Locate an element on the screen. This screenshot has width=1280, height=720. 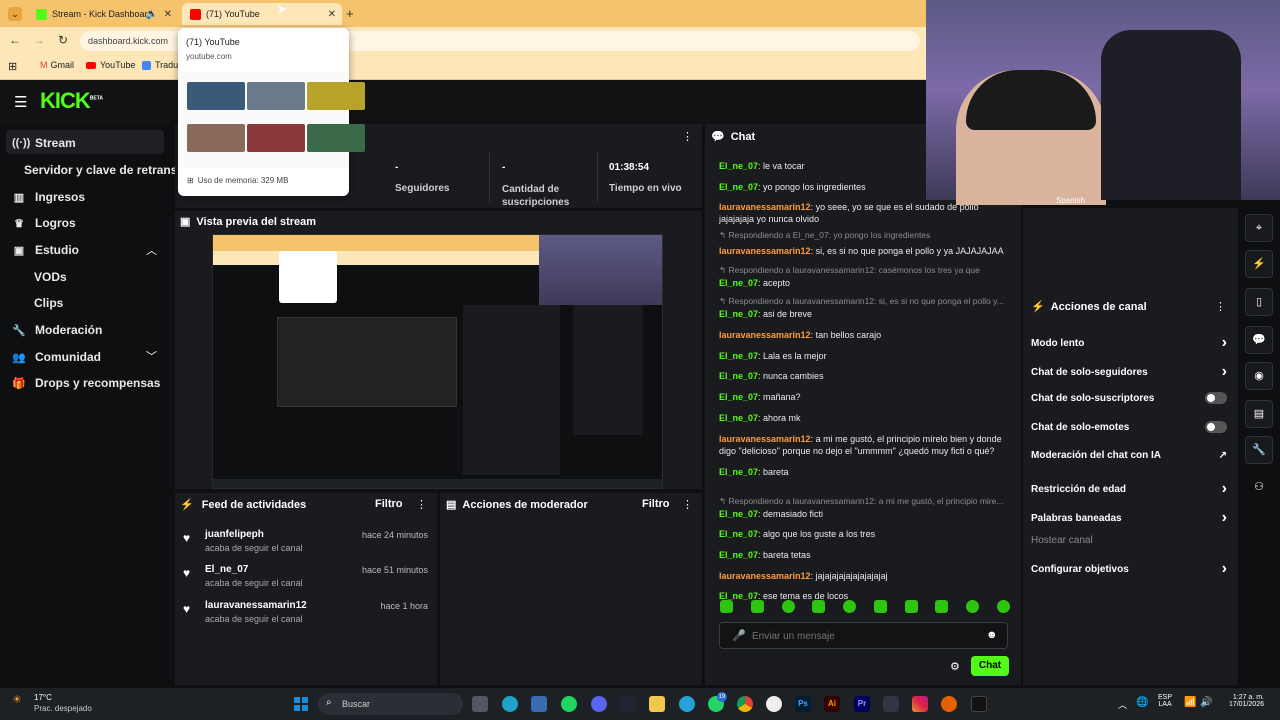
channel-action-item: Hostear canal is located at coordinates (1129, 540).